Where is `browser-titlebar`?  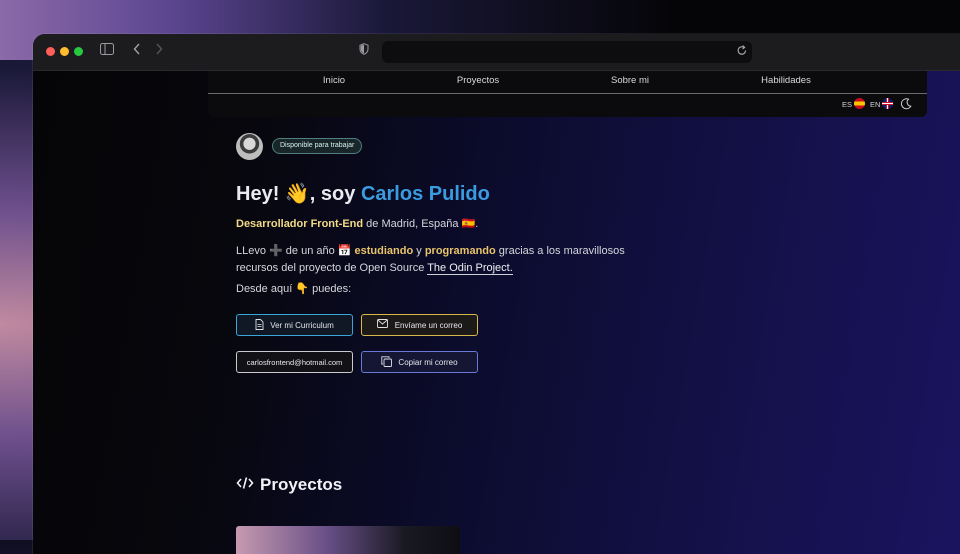 browser-titlebar is located at coordinates (496, 52).